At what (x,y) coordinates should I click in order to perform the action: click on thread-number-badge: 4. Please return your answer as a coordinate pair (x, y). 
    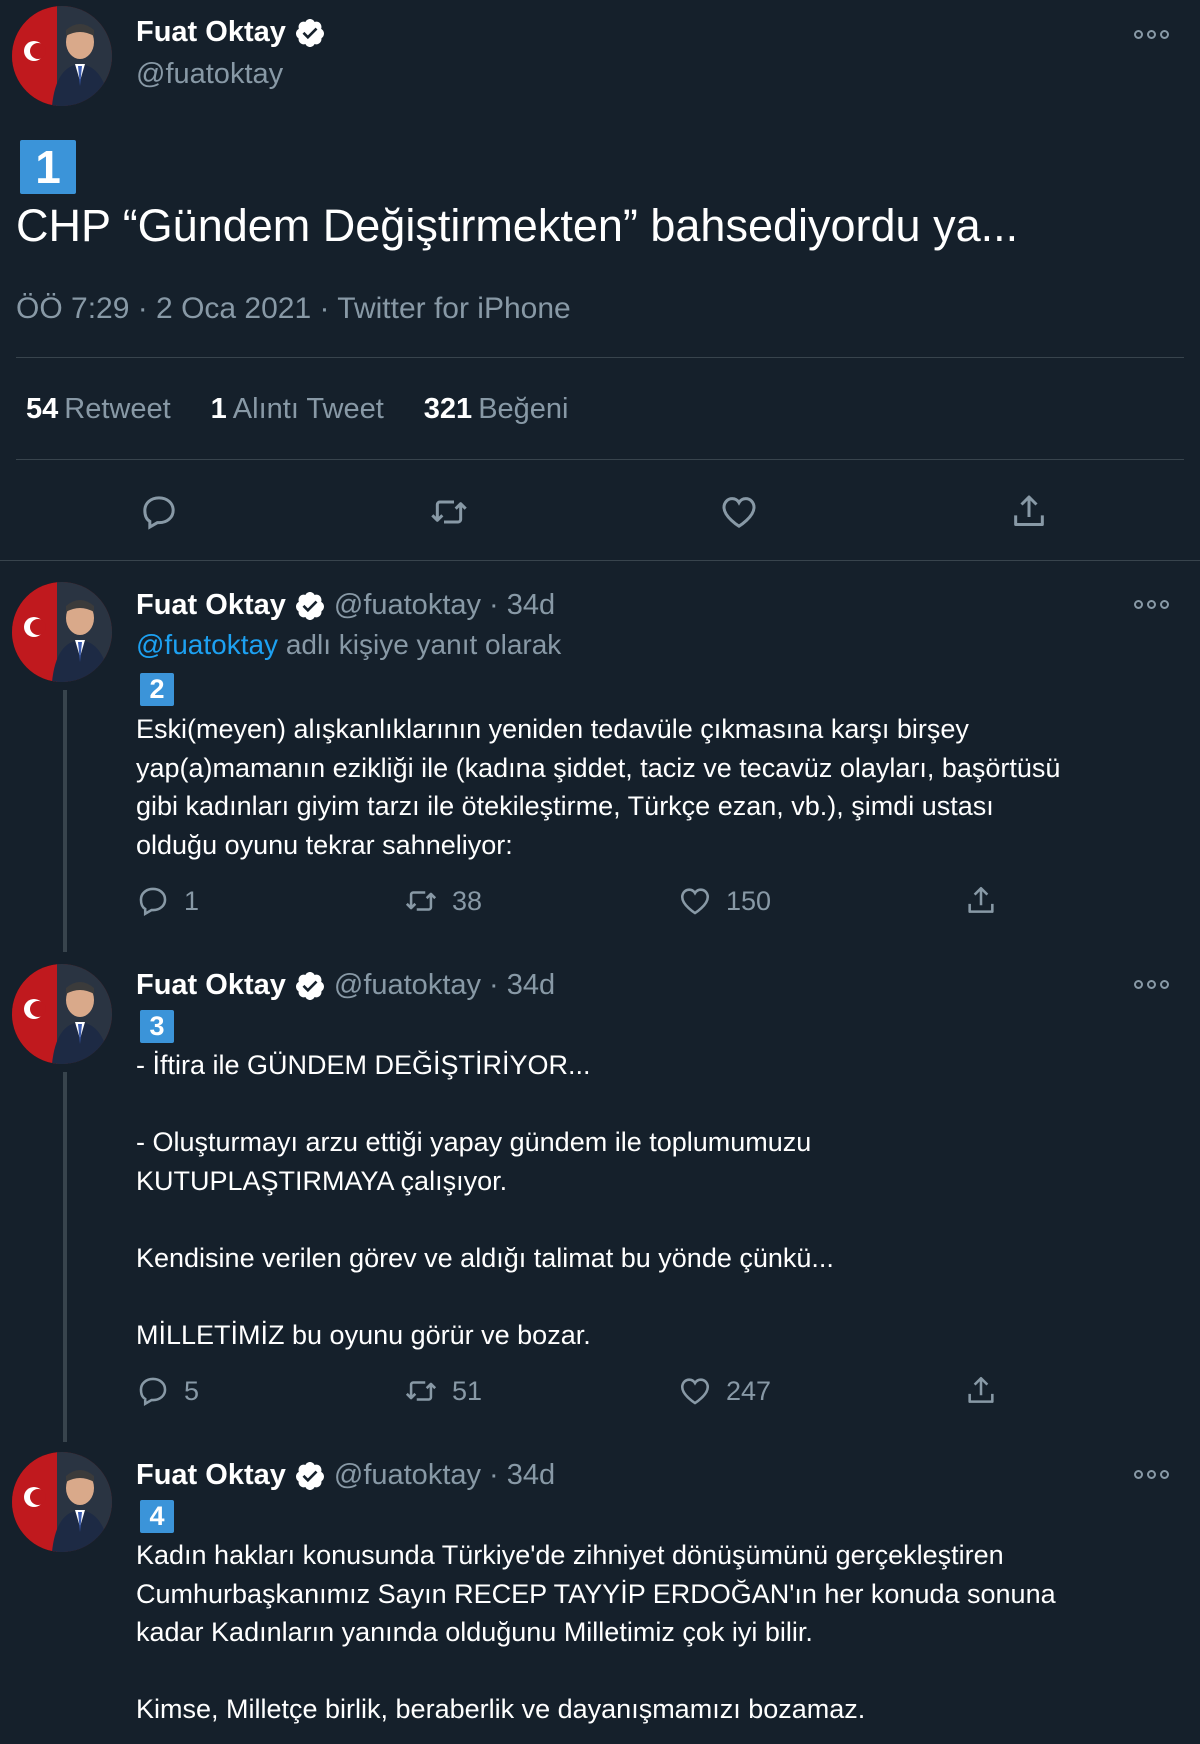
    Looking at the image, I should click on (157, 1516).